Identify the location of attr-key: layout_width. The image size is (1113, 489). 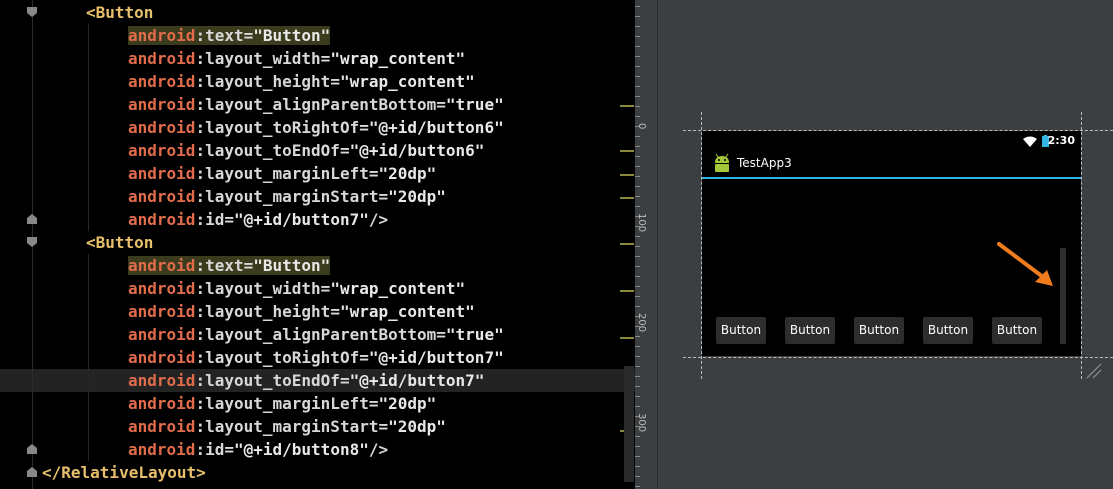
(263, 288).